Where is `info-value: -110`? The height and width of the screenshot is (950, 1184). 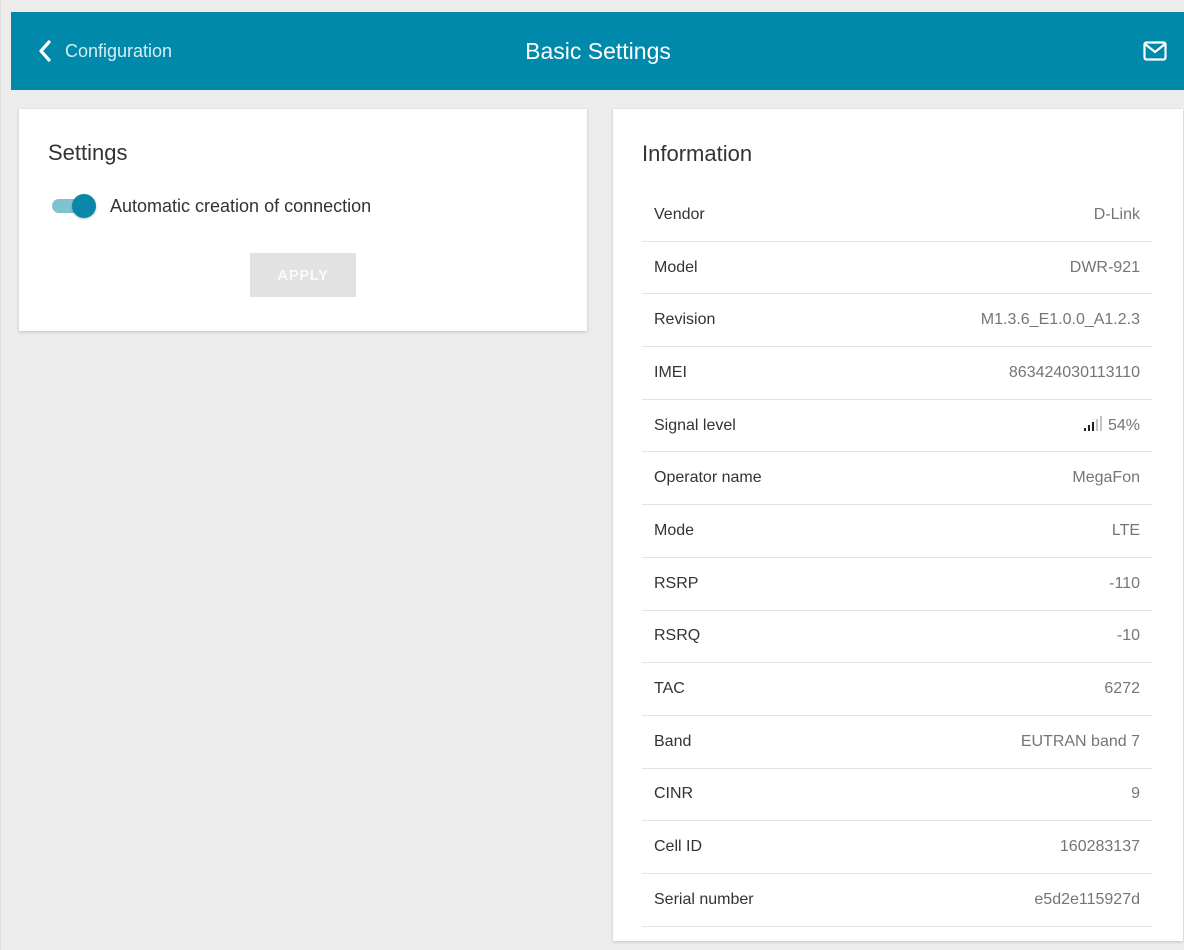 info-value: -110 is located at coordinates (1124, 583).